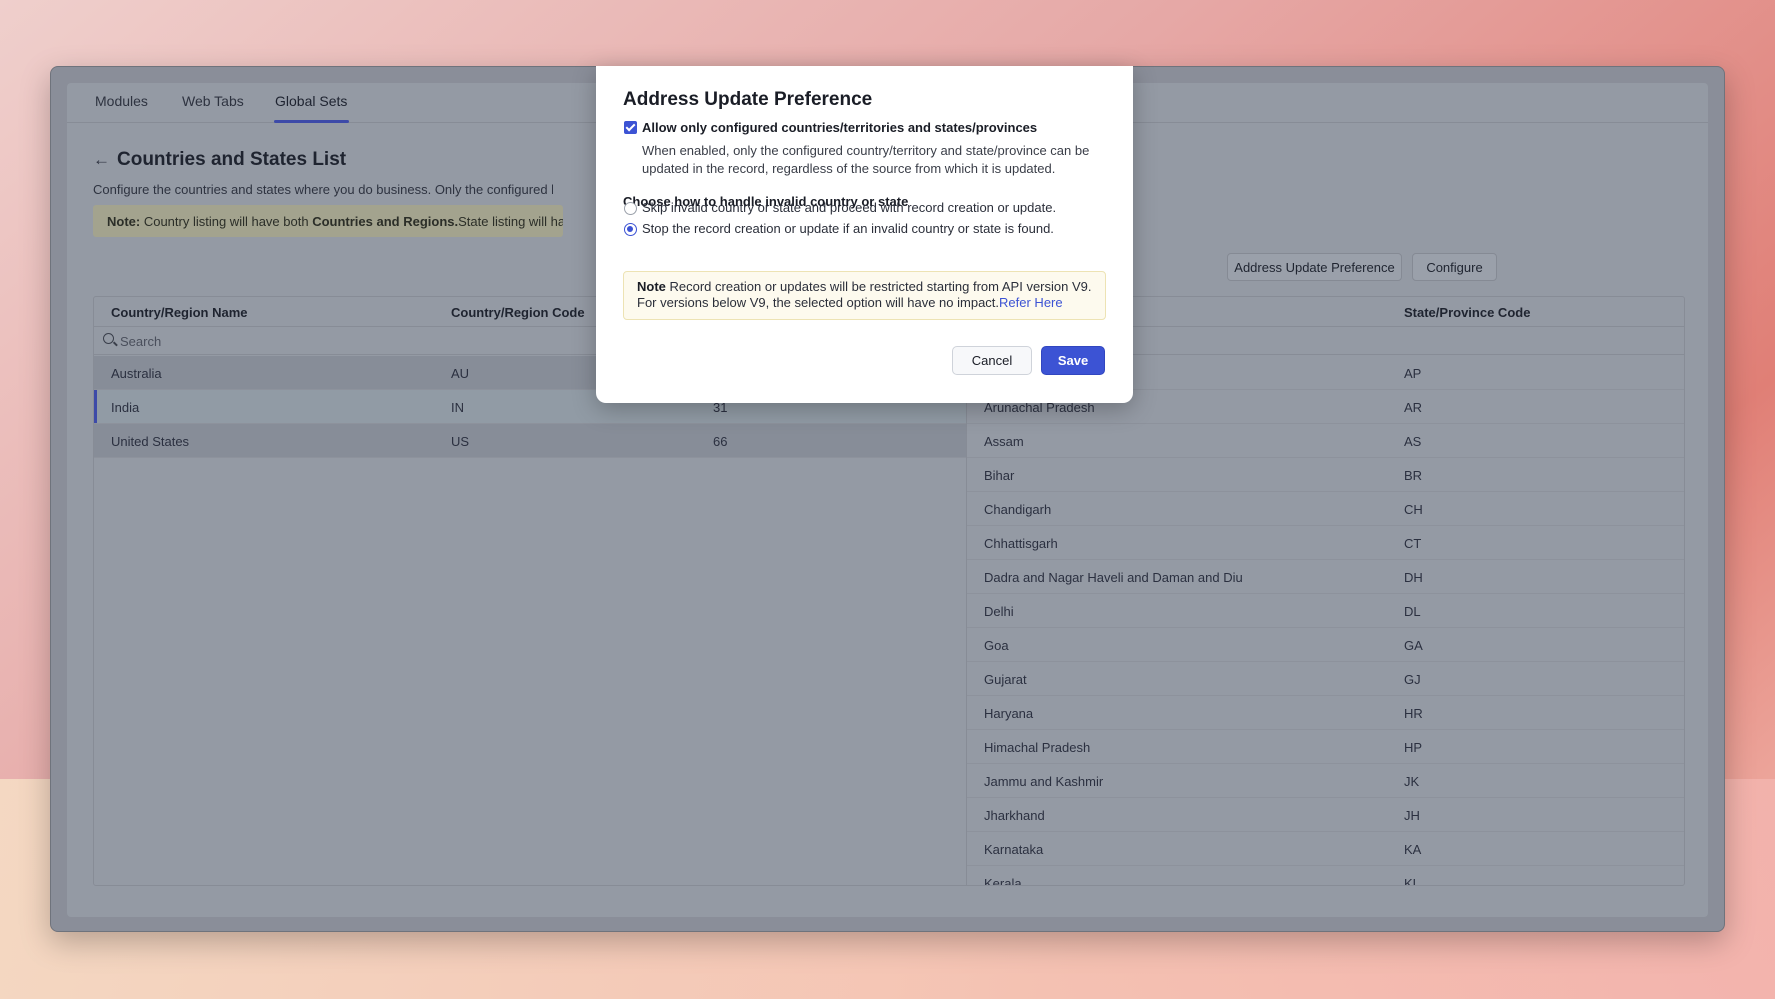  What do you see at coordinates (1325, 543) in the screenshot?
I see `table-row: Chhattisgarh CT` at bounding box center [1325, 543].